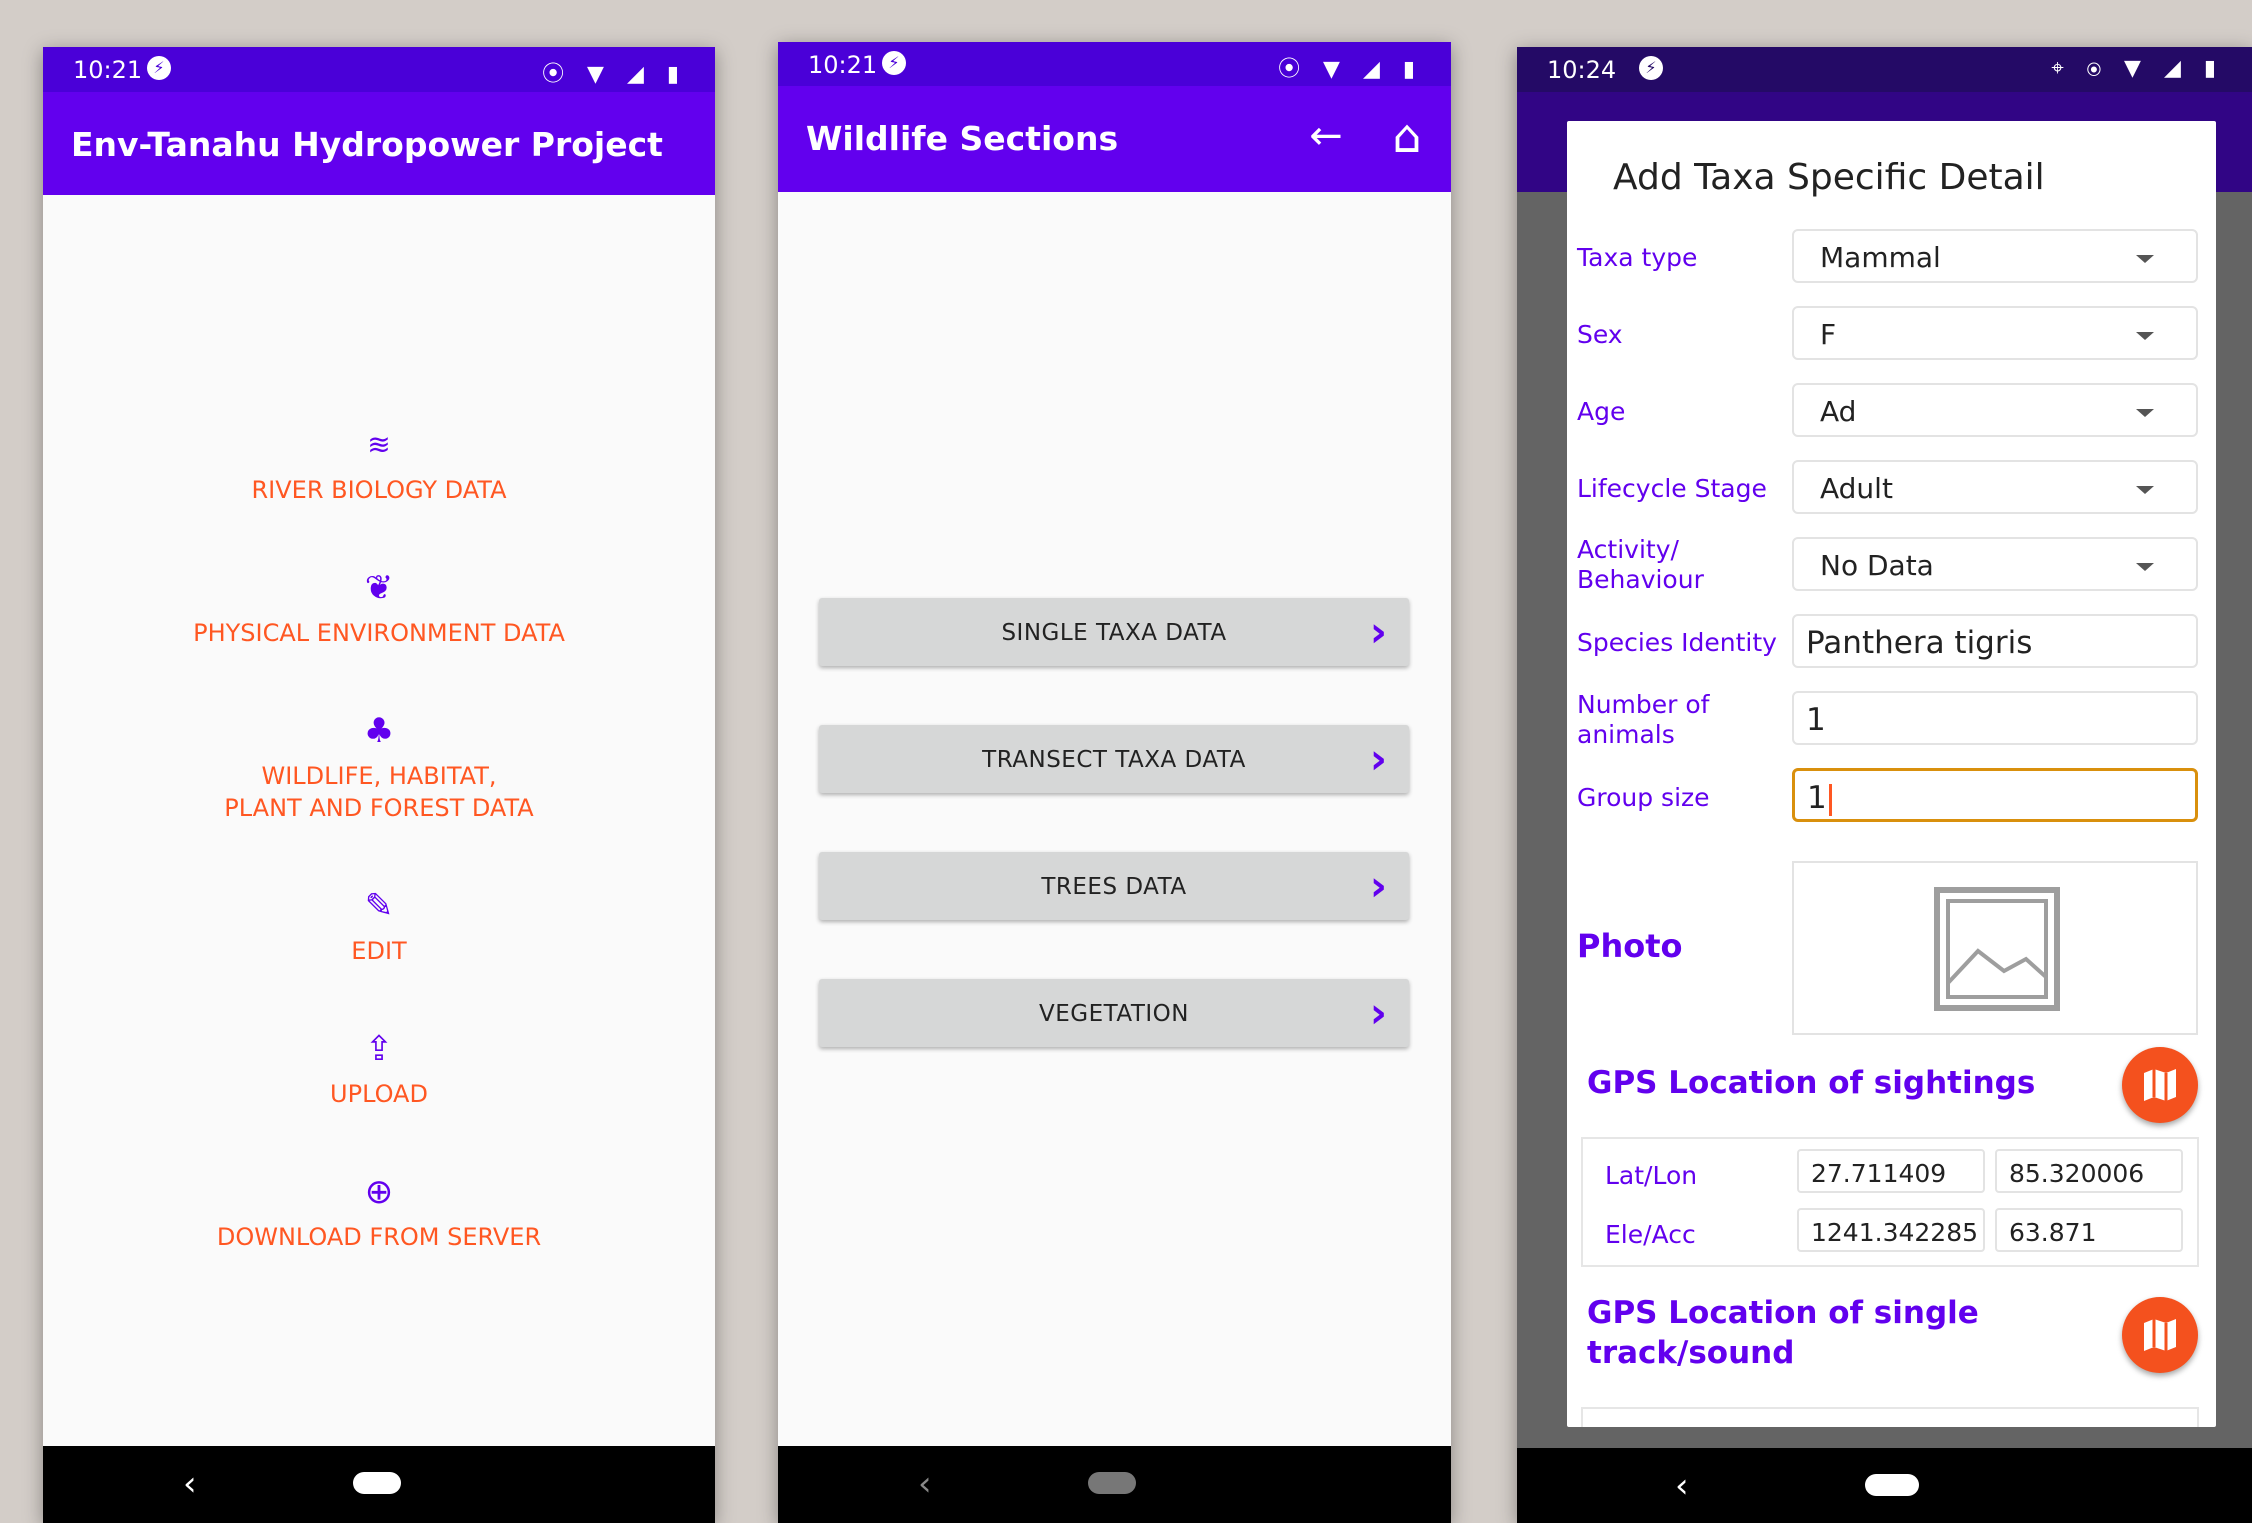  I want to click on menu-upload: ⇪ UPLOAD, so click(379, 1069).